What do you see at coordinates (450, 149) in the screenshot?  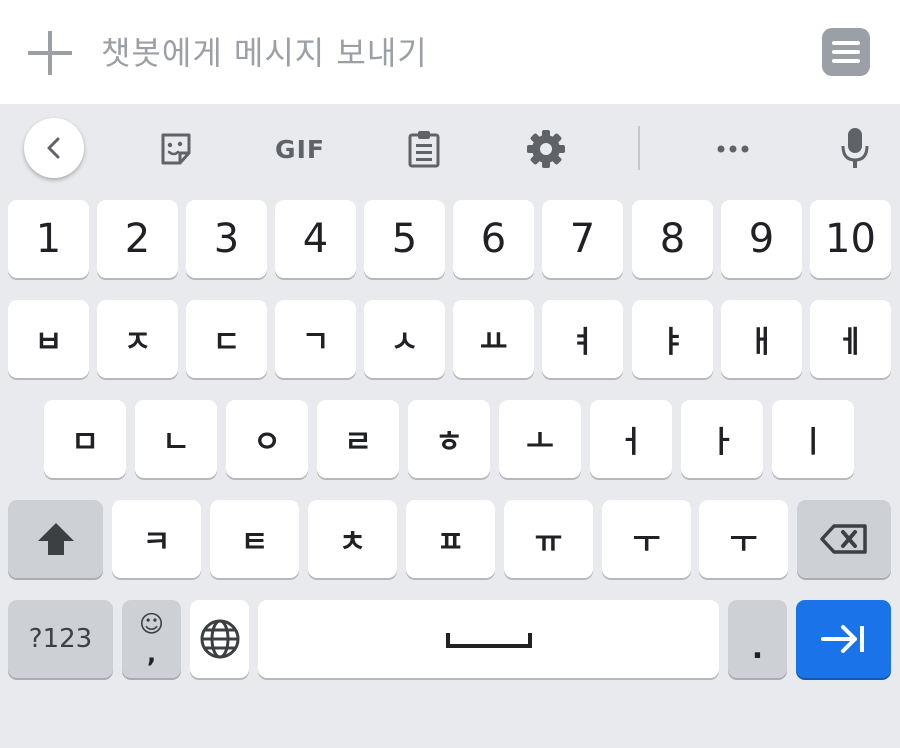 I see `keyboard-toolbar: GIF` at bounding box center [450, 149].